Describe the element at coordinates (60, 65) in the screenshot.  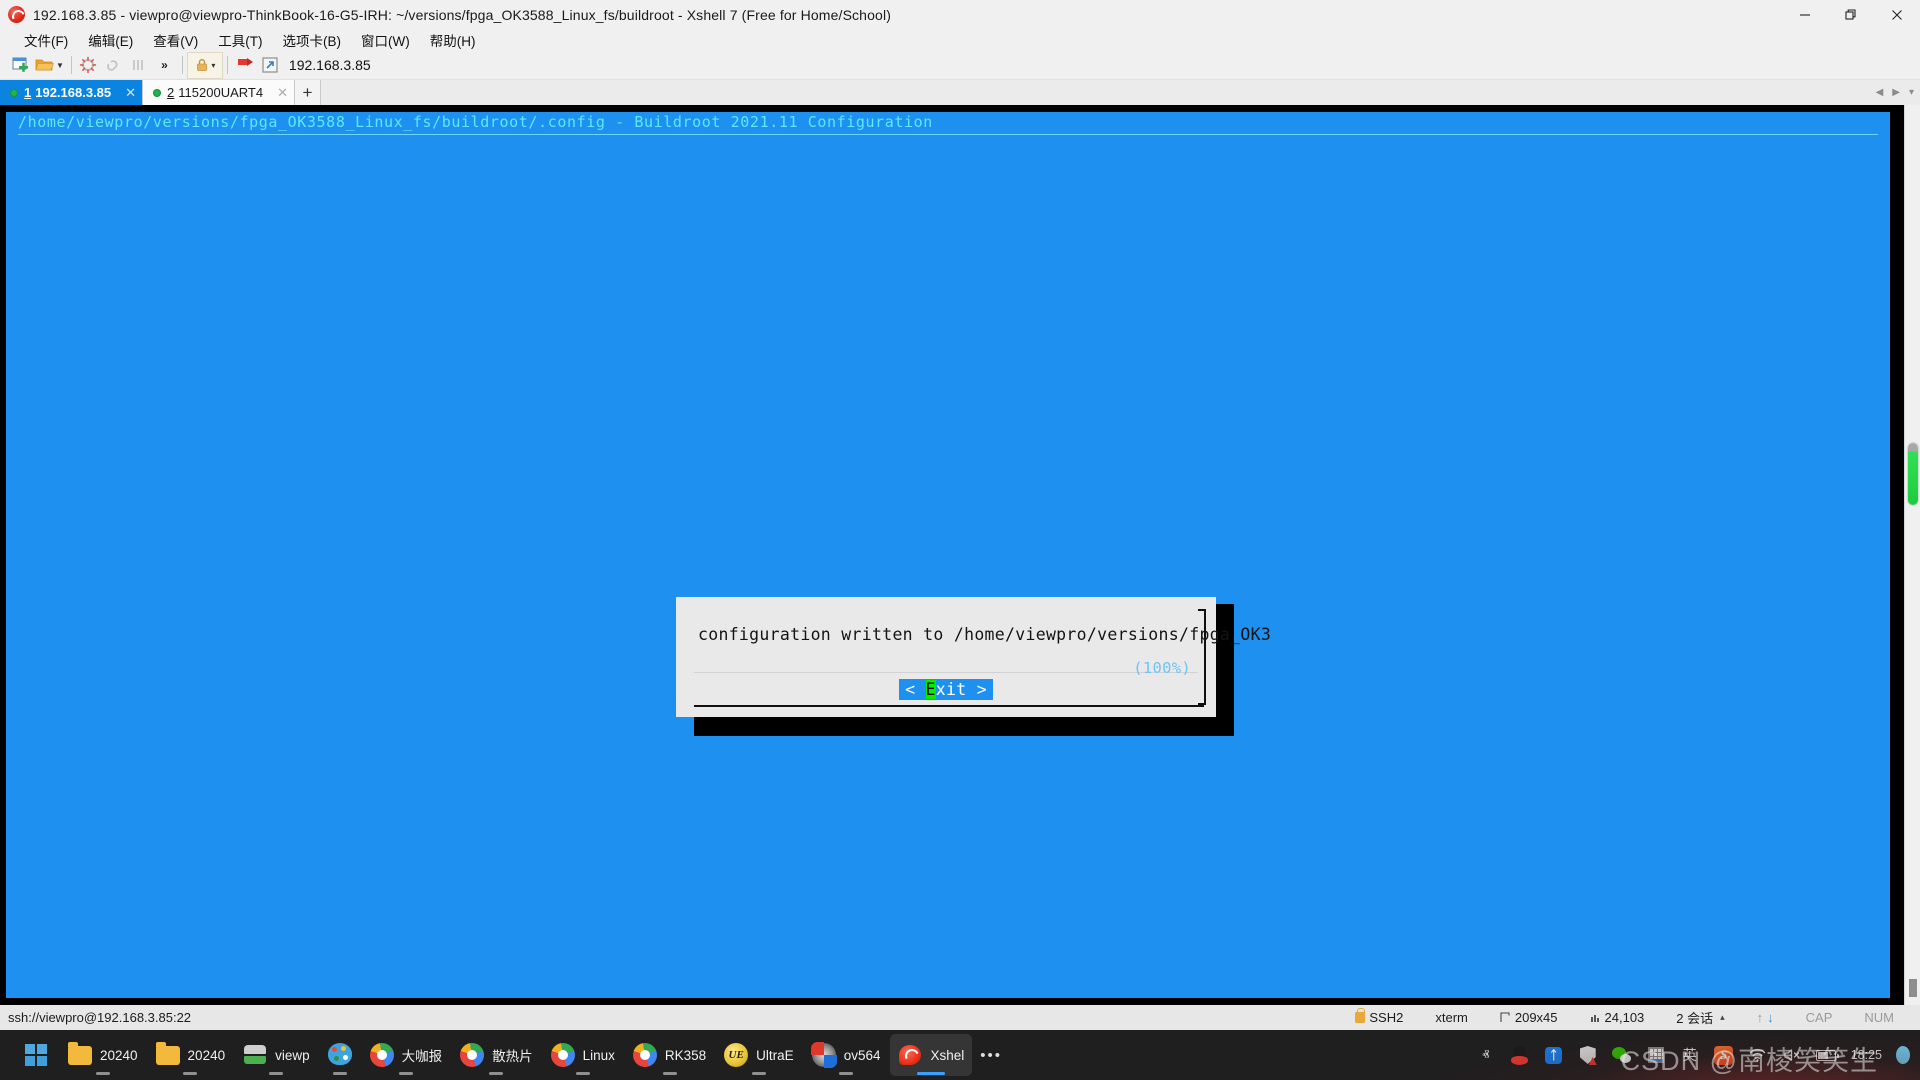
I see `open-folder-caret-icon: ▼` at that location.